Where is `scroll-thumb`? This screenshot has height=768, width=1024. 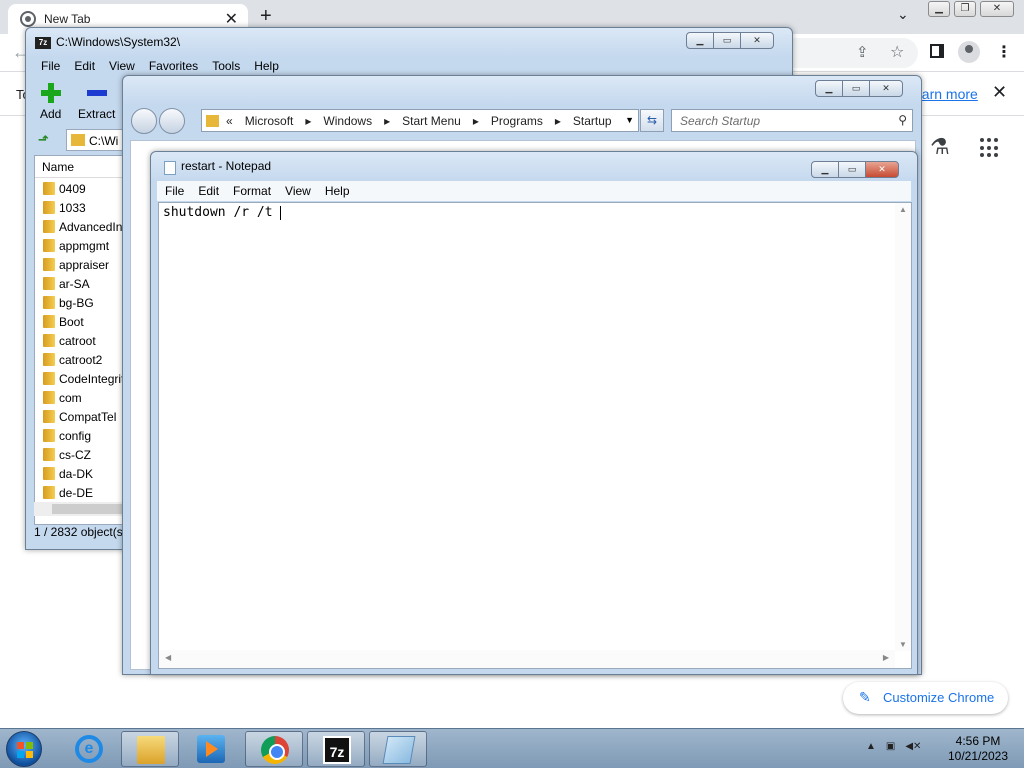
scroll-thumb is located at coordinates (92, 509).